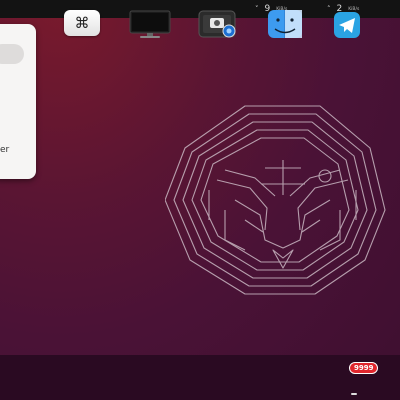 This screenshot has height=400, width=400. I want to click on telegram-app-icon, so click(351, 24).